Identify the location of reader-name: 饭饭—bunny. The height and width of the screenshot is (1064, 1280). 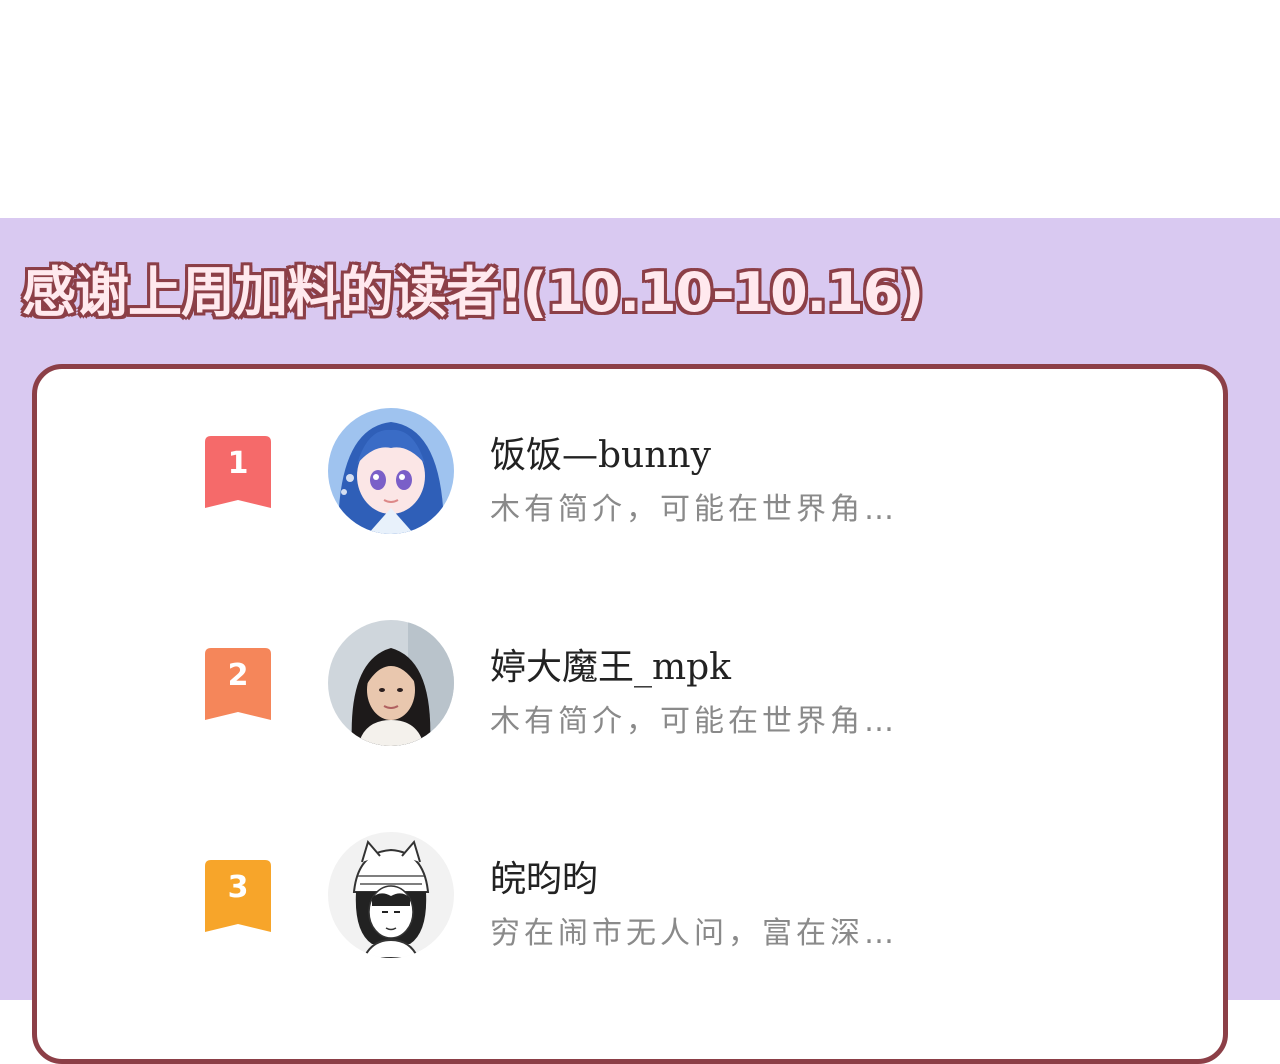
(600, 452).